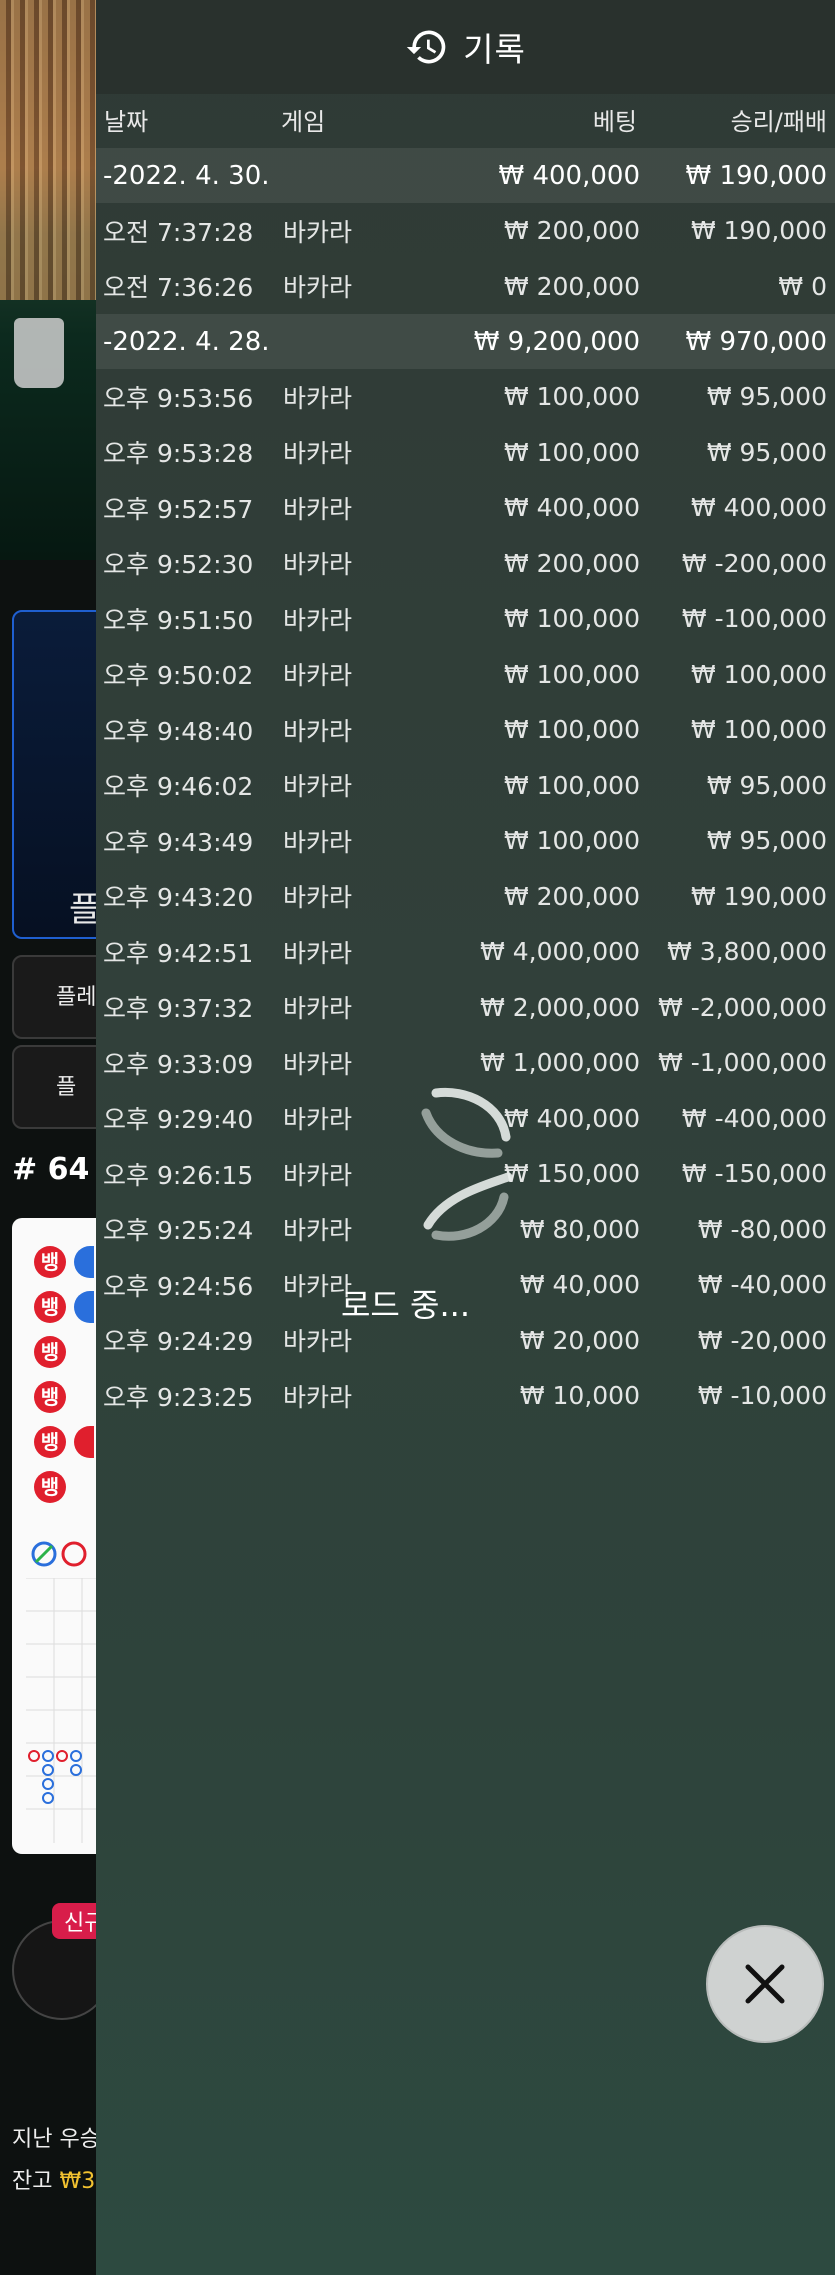 Image resolution: width=835 pixels, height=2275 pixels. Describe the element at coordinates (178, 288) in the screenshot. I see `row-time: 오전 7:36:26` at that location.